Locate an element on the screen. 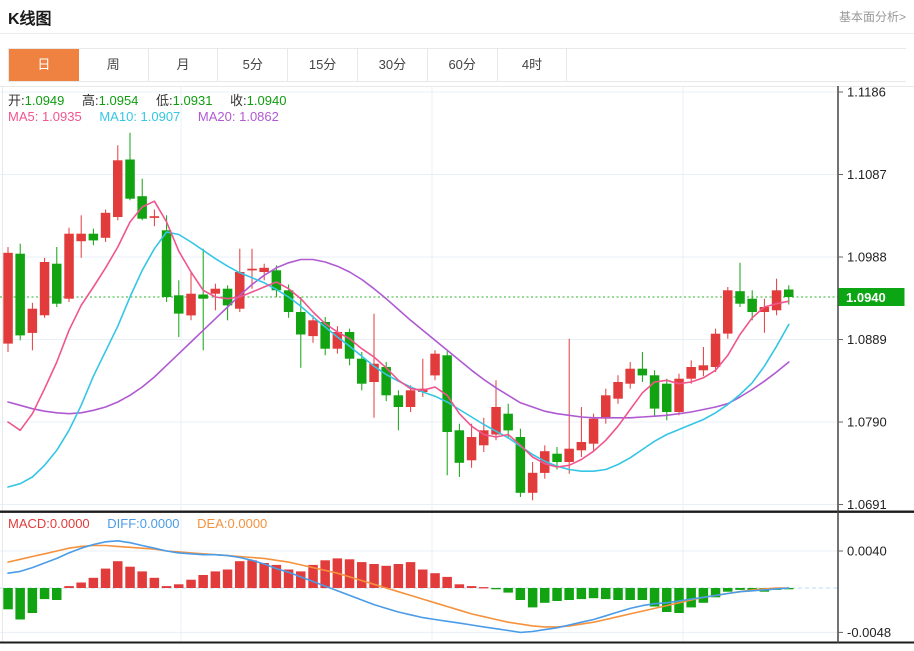 The width and height of the screenshot is (914, 651). high-value: 1.0954 is located at coordinates (118, 100).